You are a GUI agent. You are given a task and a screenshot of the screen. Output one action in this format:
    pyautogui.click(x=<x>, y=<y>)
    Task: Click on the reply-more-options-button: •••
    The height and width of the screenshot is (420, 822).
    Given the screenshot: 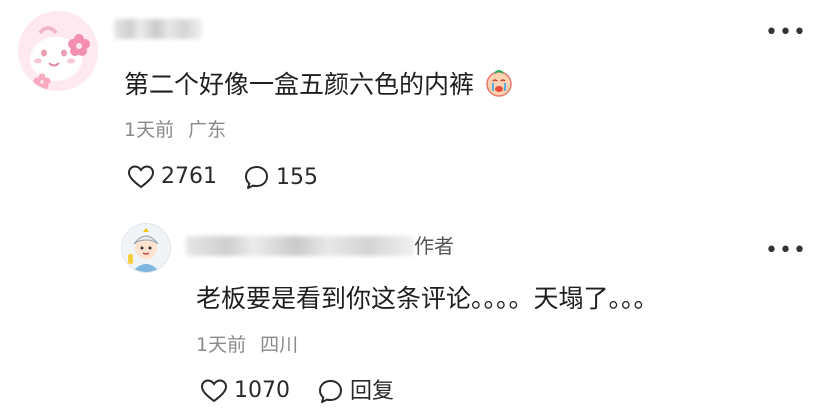 What is the action you would take?
    pyautogui.click(x=786, y=251)
    